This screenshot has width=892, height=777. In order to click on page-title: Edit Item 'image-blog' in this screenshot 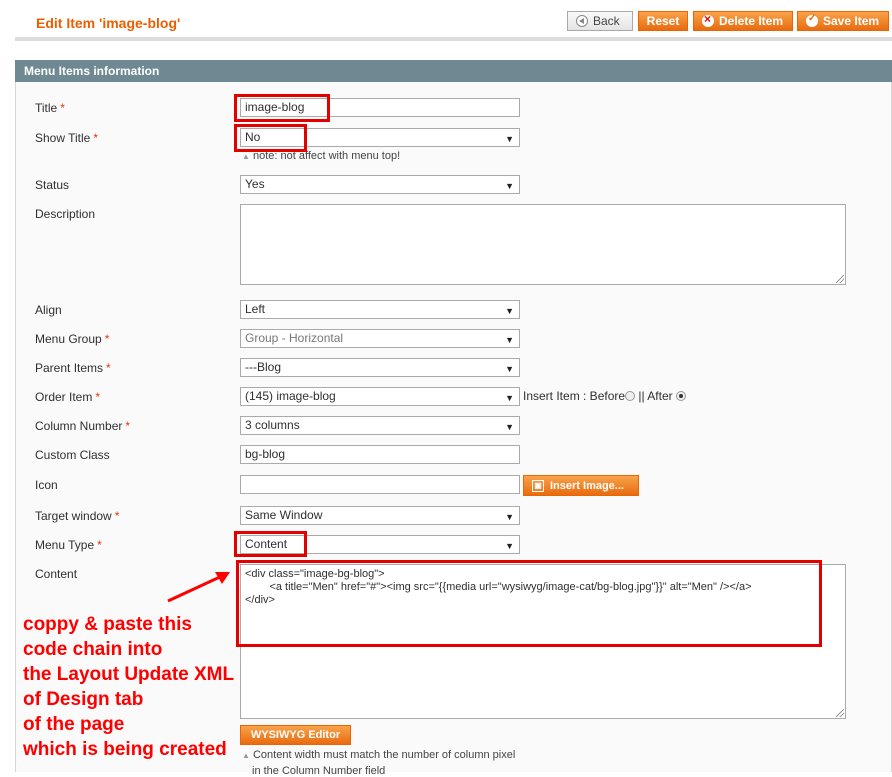, I will do `click(108, 23)`.